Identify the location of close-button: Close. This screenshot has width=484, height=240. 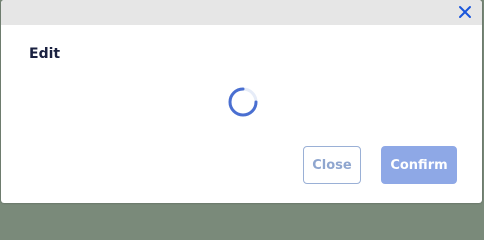
(332, 165).